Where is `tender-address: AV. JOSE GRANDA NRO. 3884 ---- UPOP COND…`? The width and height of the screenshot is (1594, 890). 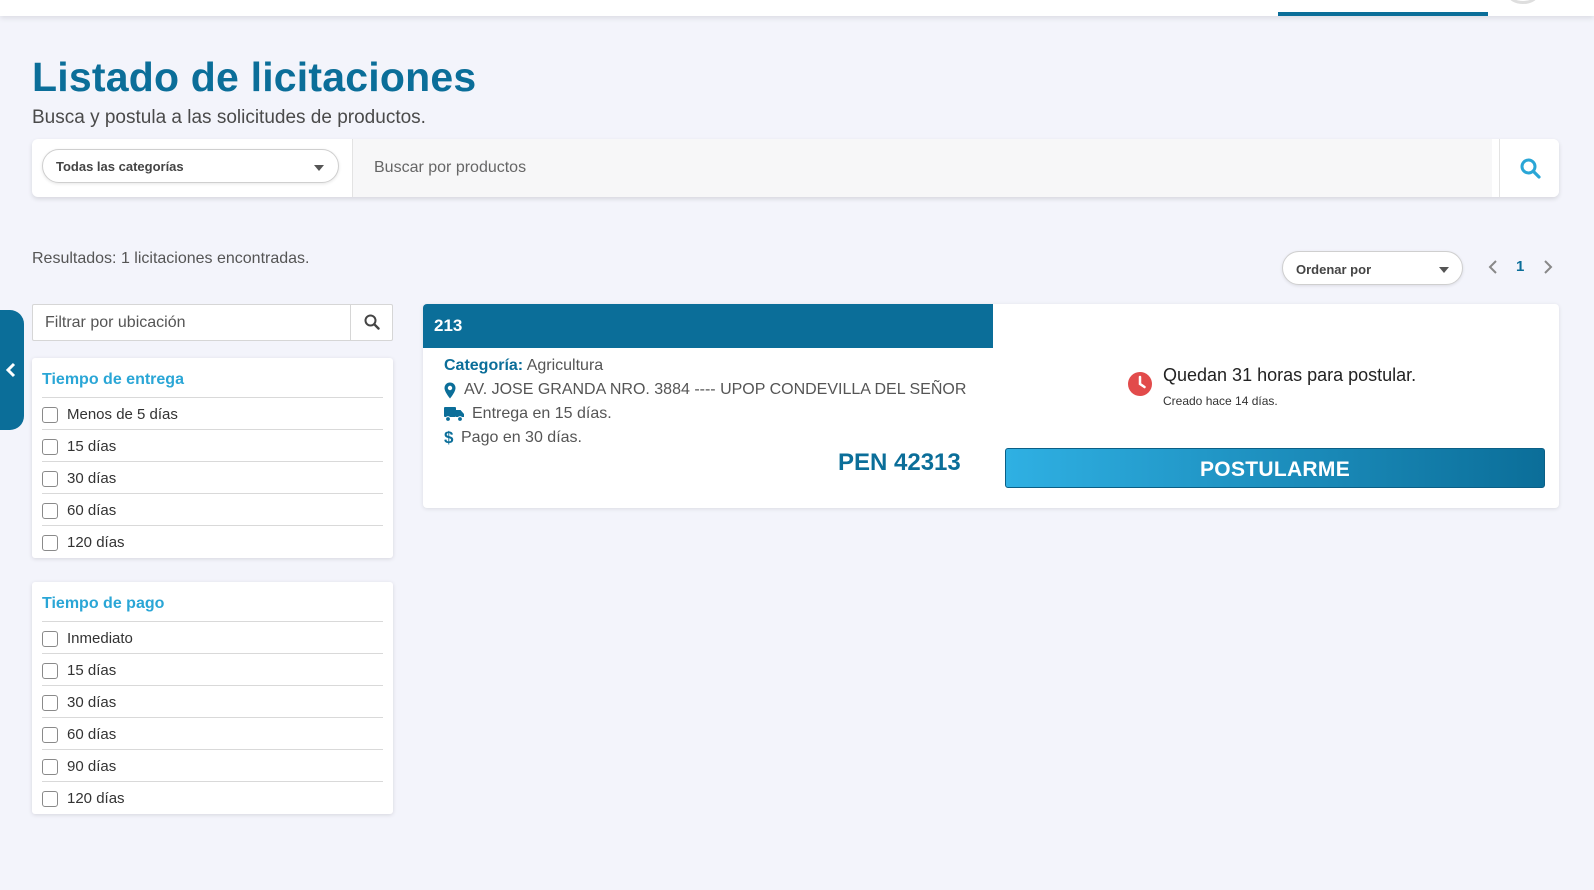
tender-address: AV. JOSE GRANDA NRO. 3884 ---- UPOP COND… is located at coordinates (715, 389).